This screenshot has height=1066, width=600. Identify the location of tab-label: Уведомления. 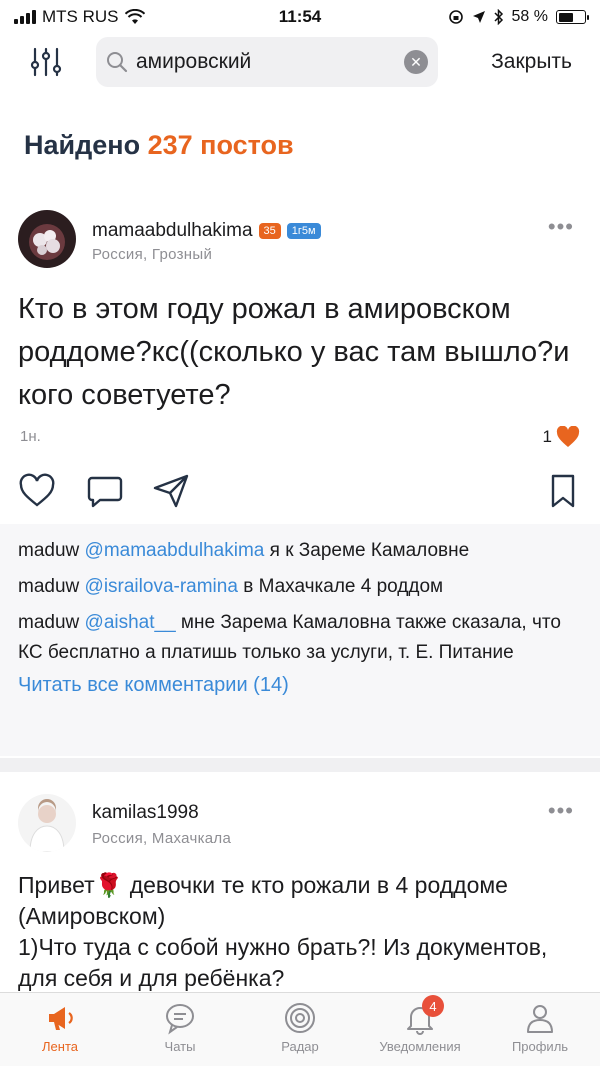
(420, 1046).